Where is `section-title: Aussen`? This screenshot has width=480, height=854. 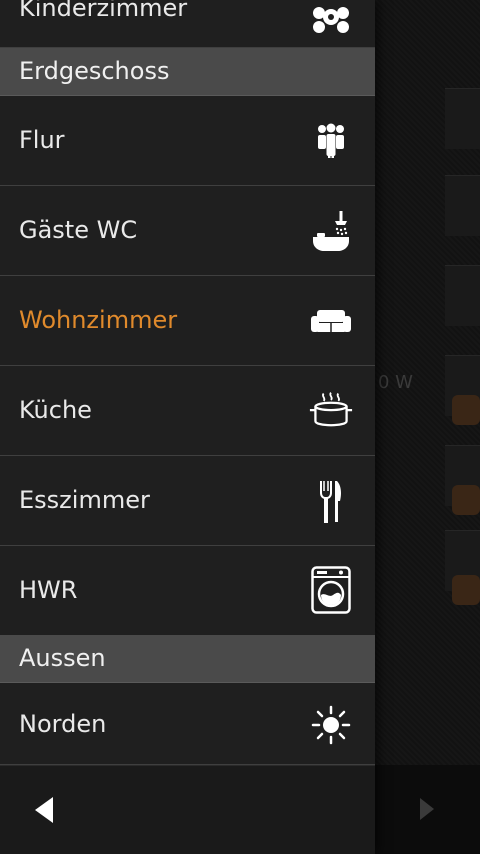
section-title: Aussen is located at coordinates (62, 658).